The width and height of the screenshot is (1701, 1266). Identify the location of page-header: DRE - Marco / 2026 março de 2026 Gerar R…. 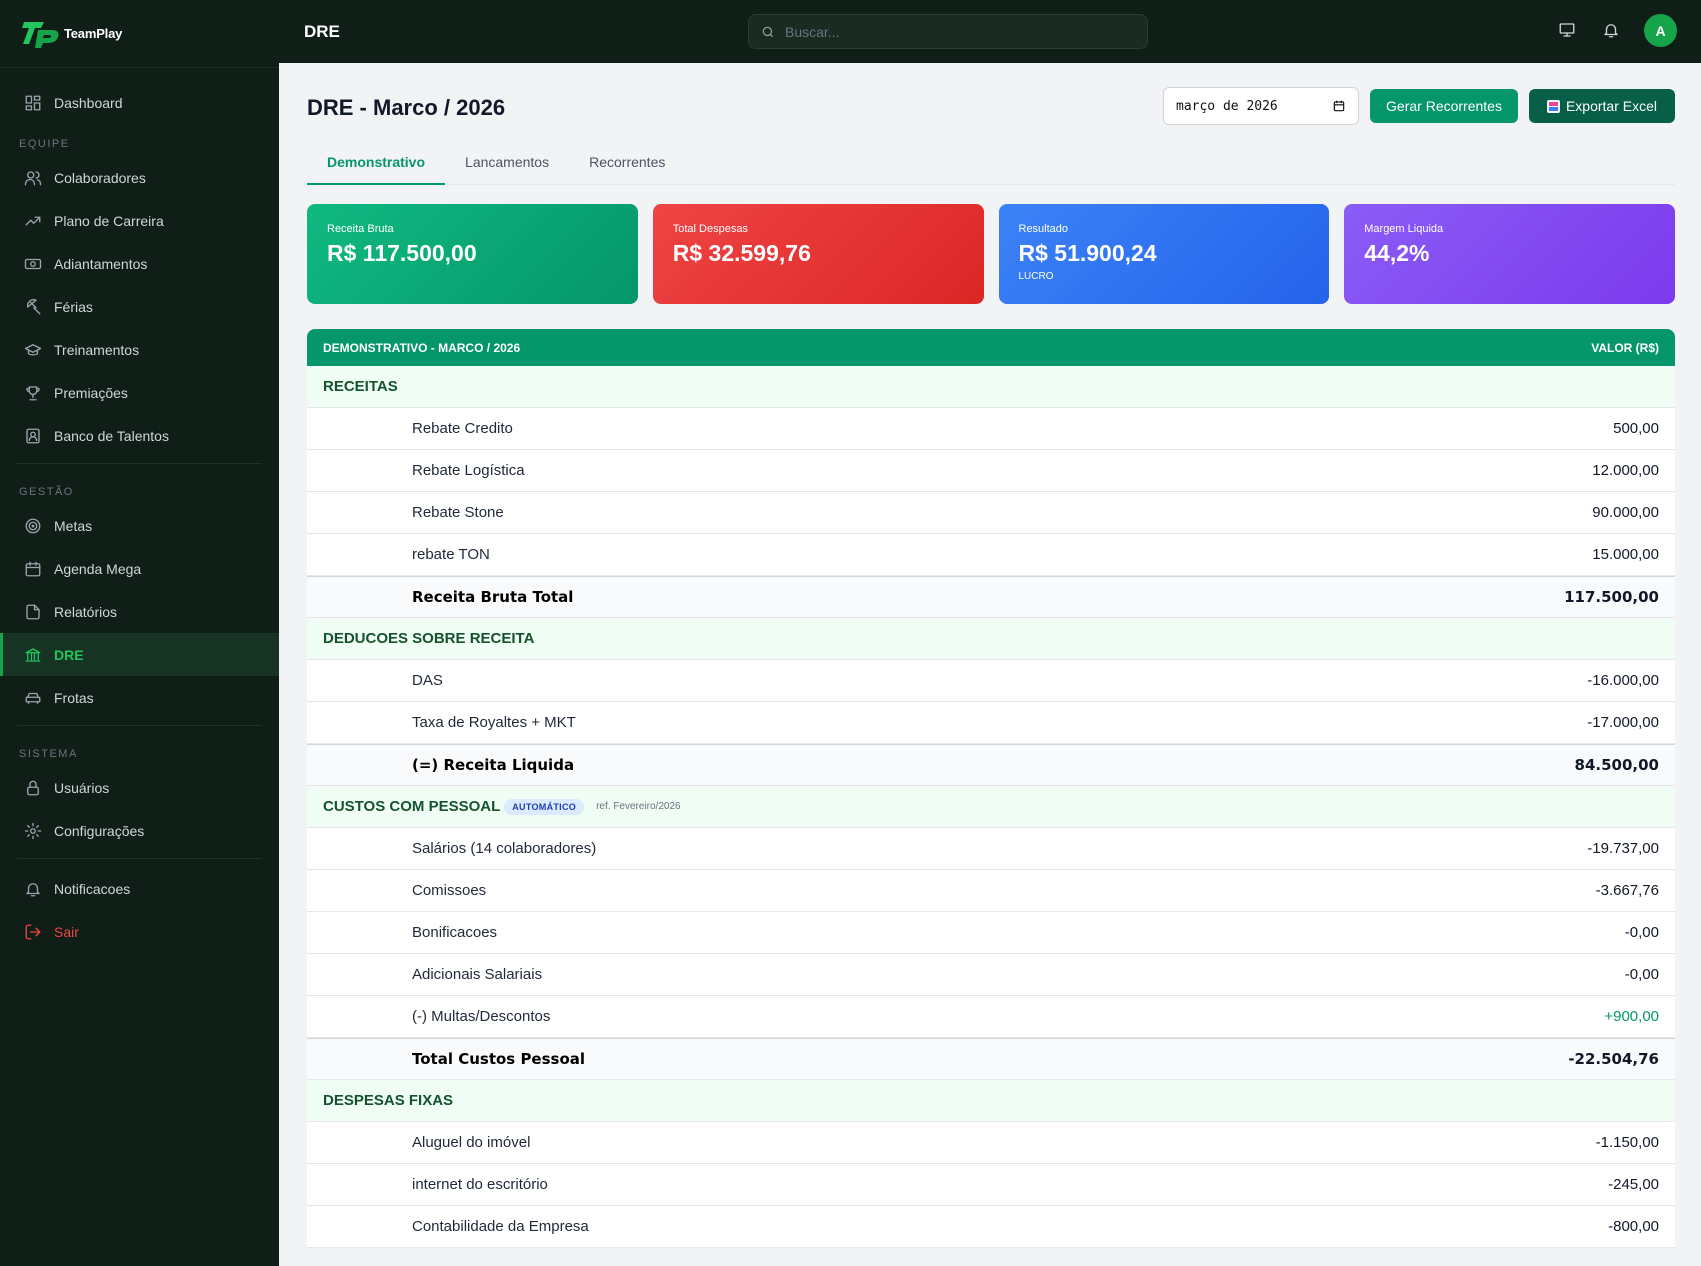
(991, 107).